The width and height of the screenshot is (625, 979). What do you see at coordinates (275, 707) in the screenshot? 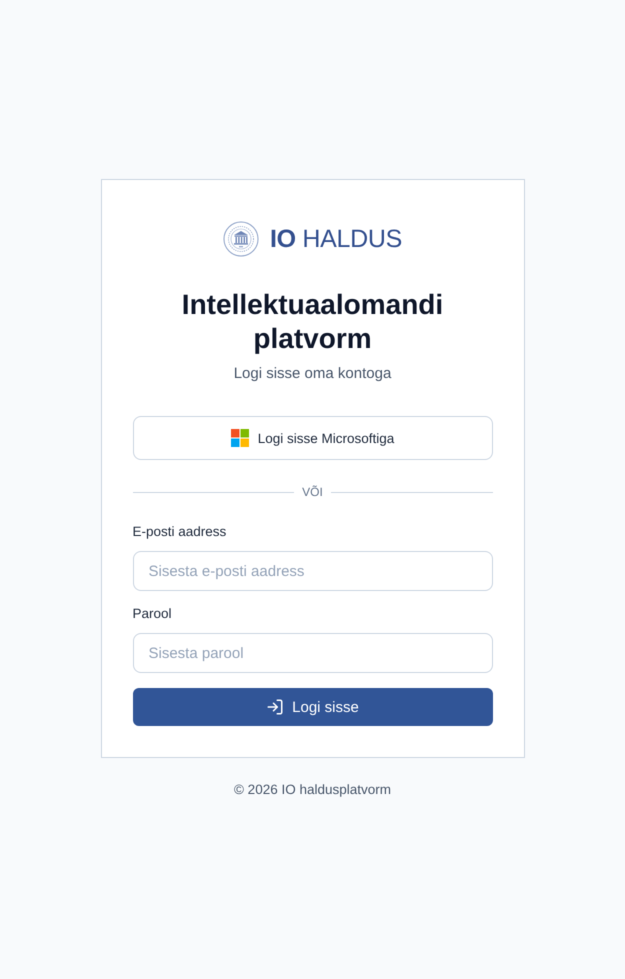
I see `login-icon` at bounding box center [275, 707].